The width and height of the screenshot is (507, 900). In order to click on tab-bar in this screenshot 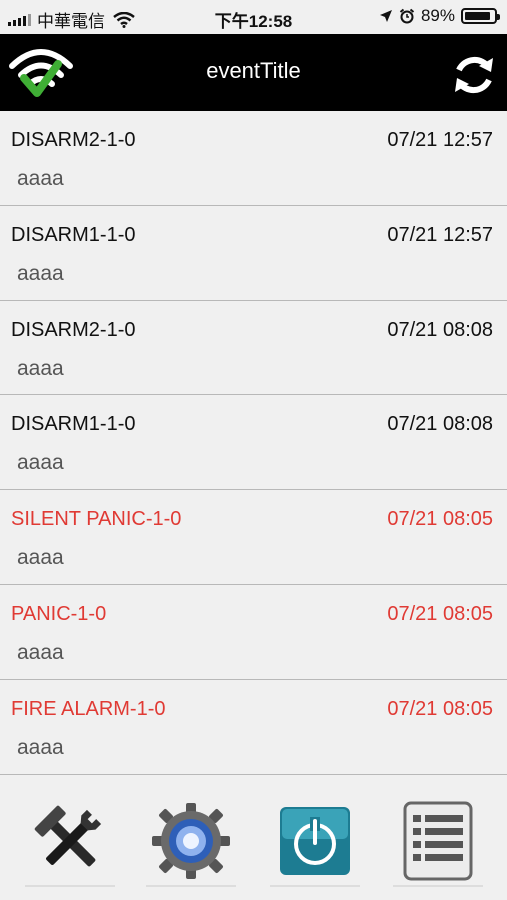, I will do `click(253, 838)`.